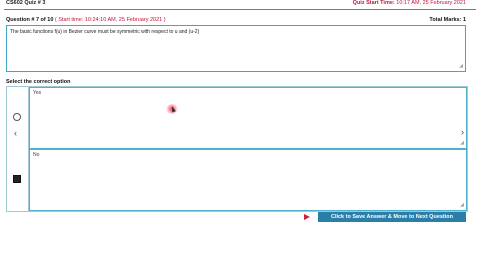  What do you see at coordinates (431, 3) in the screenshot?
I see `quiz-start-value: 10:17 AM, 25 February 2021` at bounding box center [431, 3].